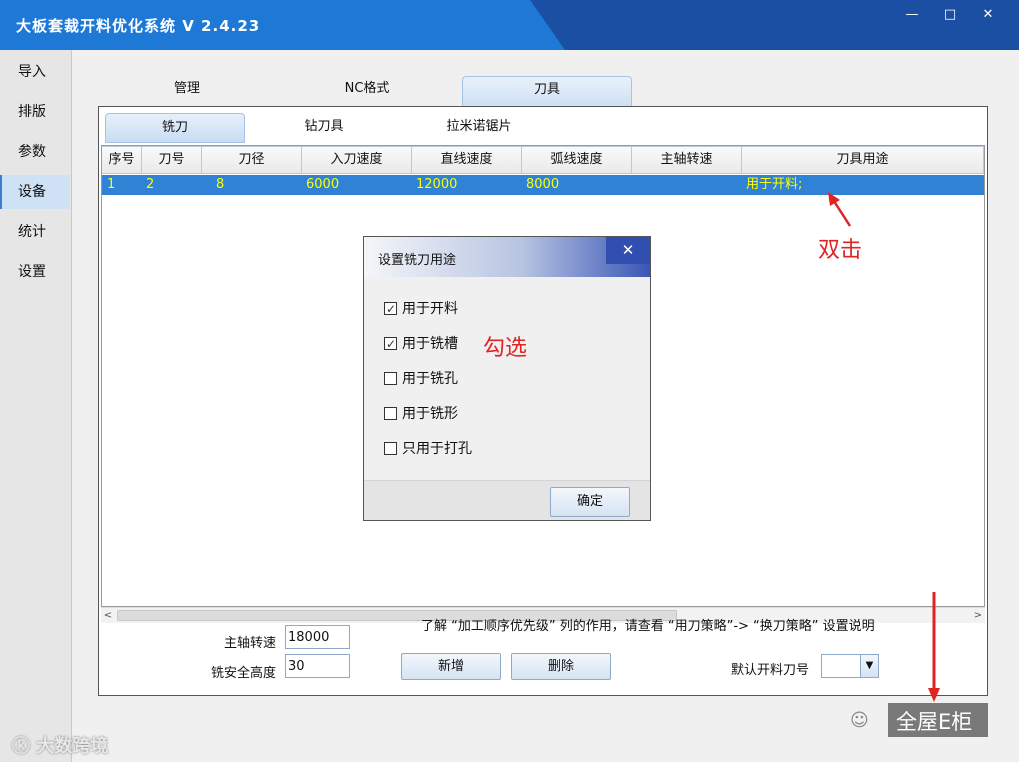 This screenshot has height=762, width=1019. Describe the element at coordinates (72, 746) in the screenshot. I see `watermark-left-text: 大数跨境` at that location.